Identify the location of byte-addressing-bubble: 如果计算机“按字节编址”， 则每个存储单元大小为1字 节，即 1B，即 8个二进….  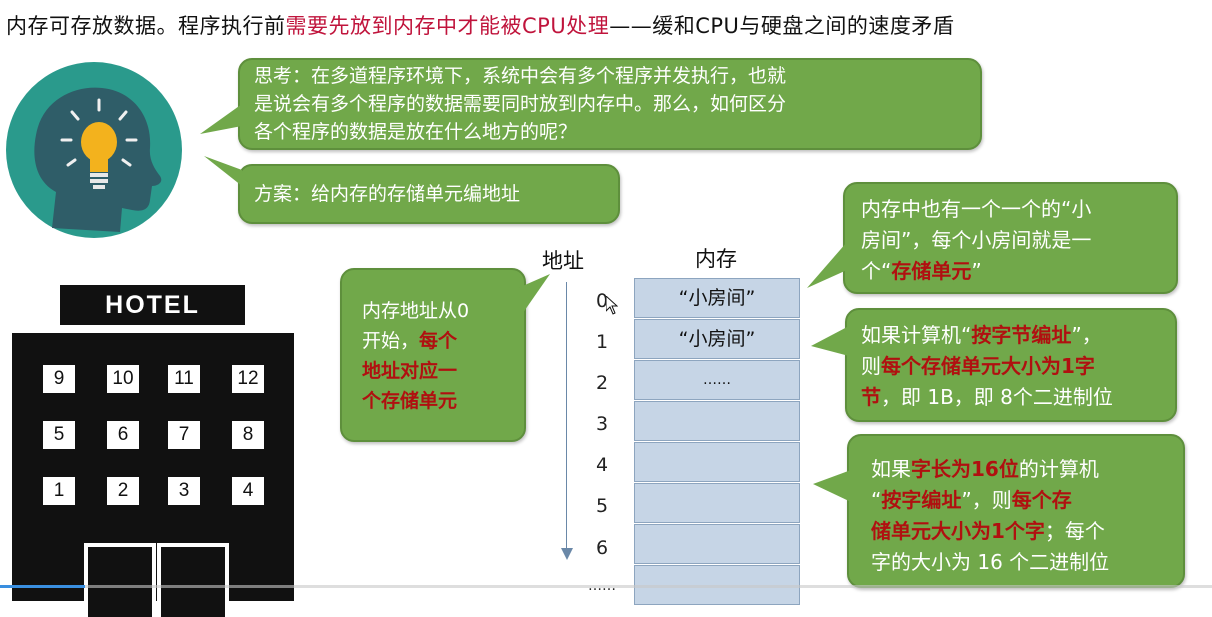
(994, 365).